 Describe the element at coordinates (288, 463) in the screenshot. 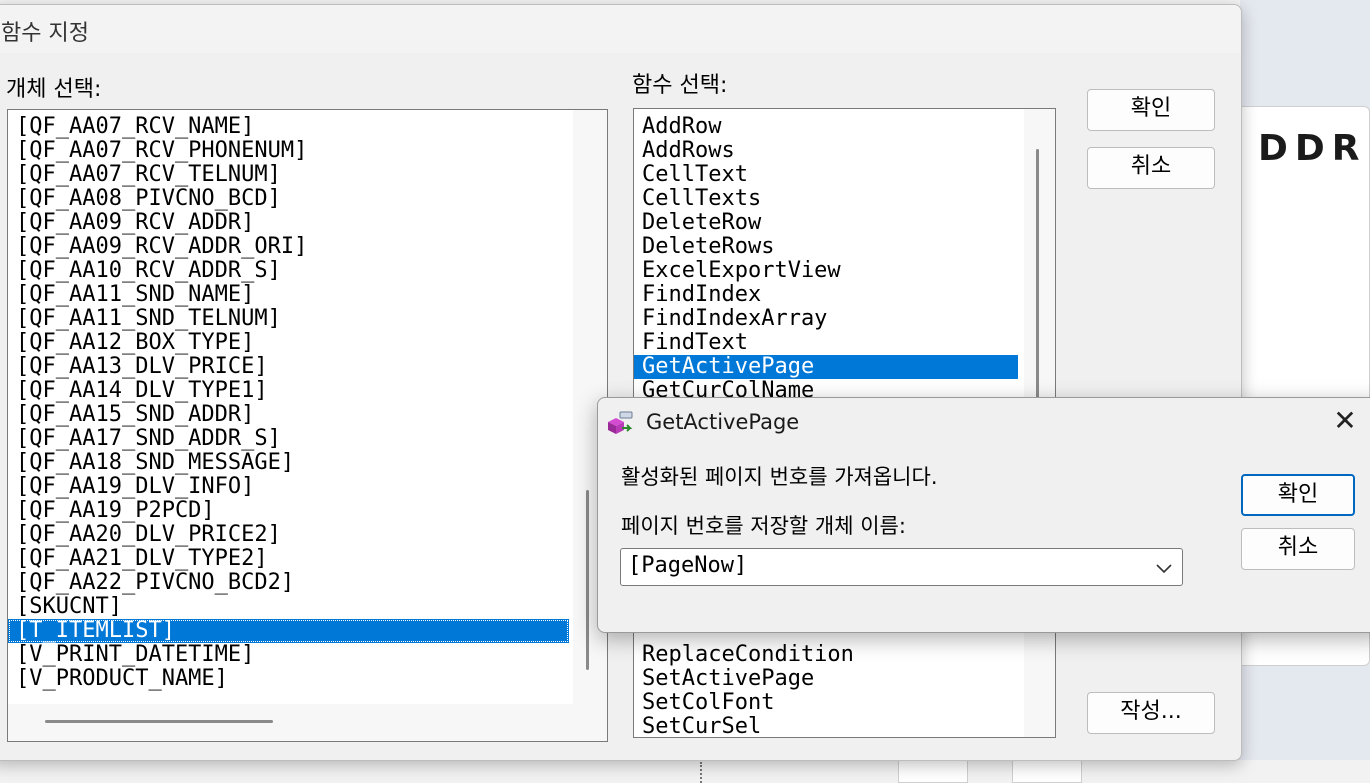

I see `list-item: [QF_AA18_SND_MESSAGE]` at that location.